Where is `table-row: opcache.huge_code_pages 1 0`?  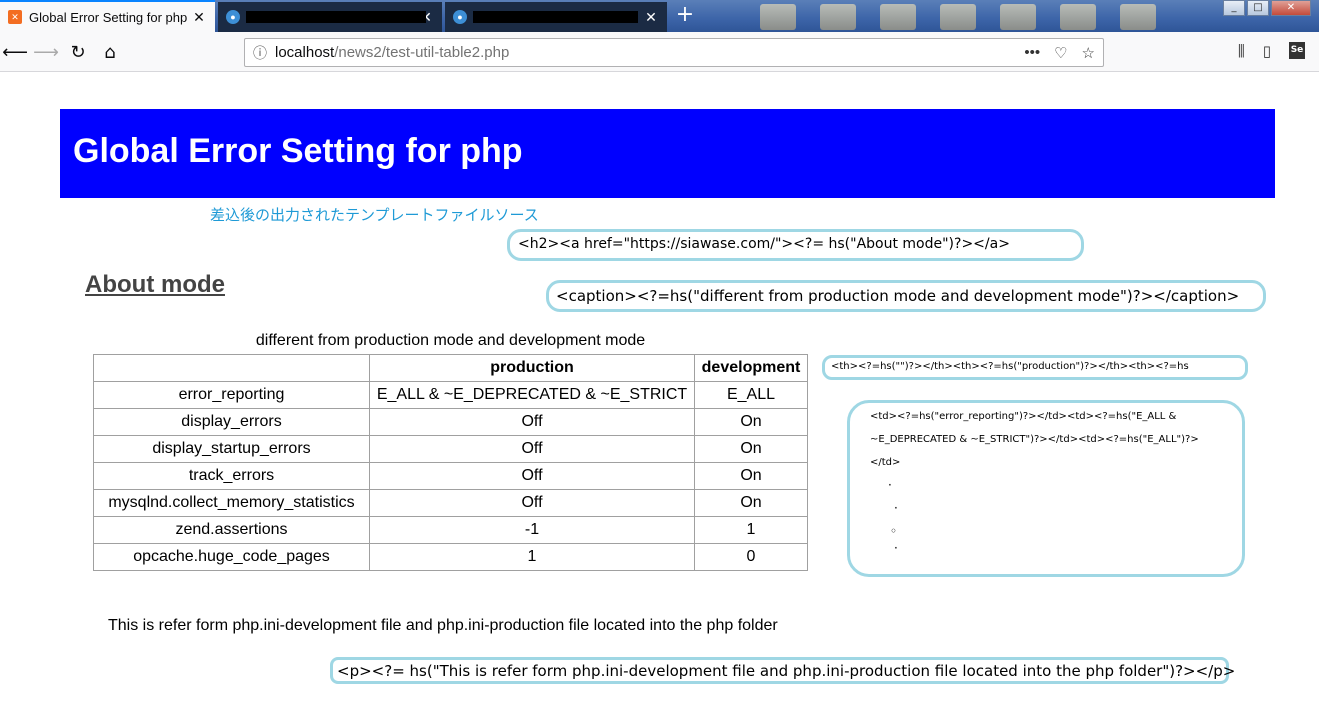 table-row: opcache.huge_code_pages 1 0 is located at coordinates (450, 557).